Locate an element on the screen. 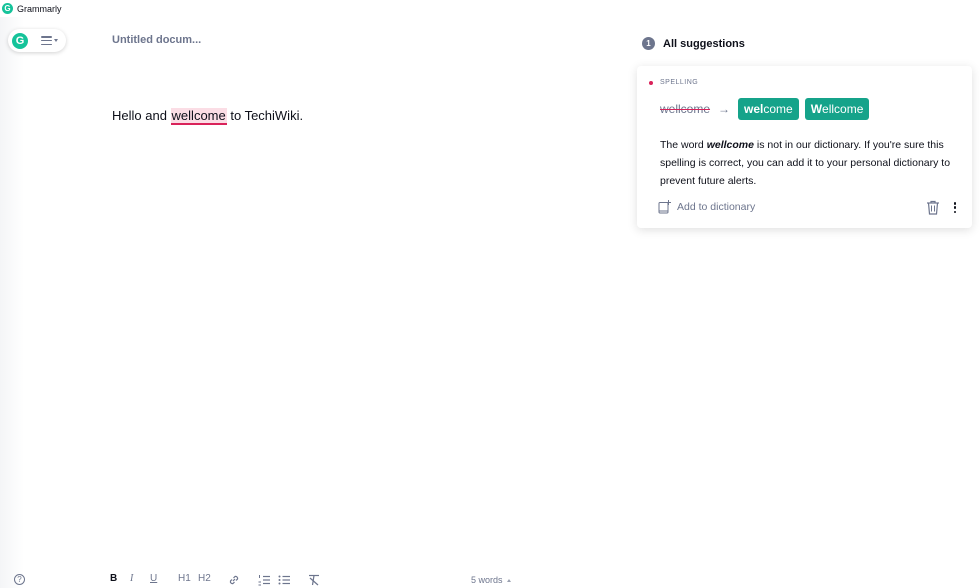 Image resolution: width=980 pixels, height=588 pixels. suggestion-category: SPELLING is located at coordinates (673, 82).